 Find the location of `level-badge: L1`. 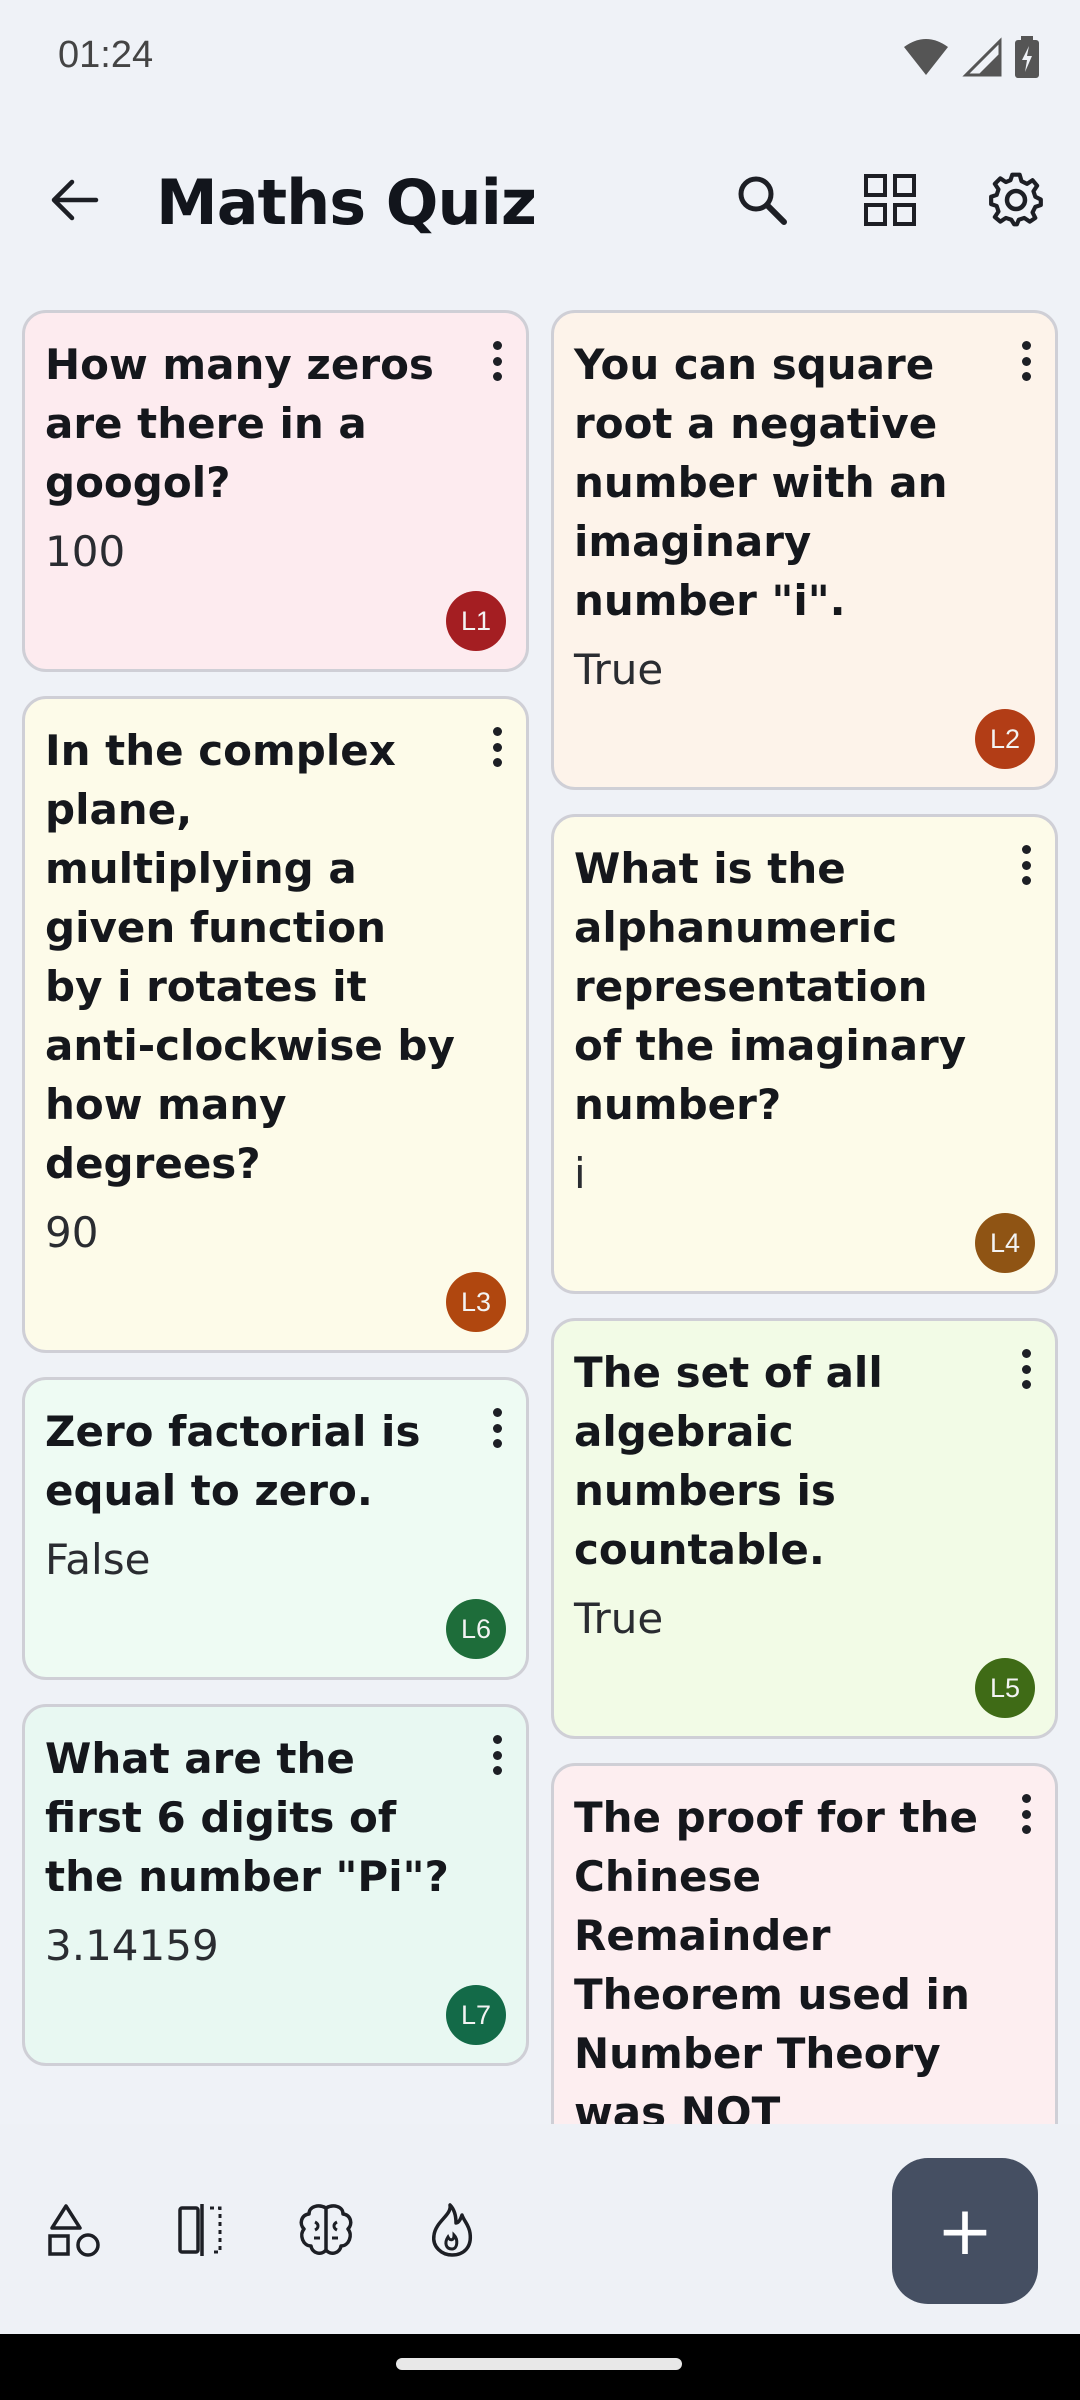

level-badge: L1 is located at coordinates (476, 621).